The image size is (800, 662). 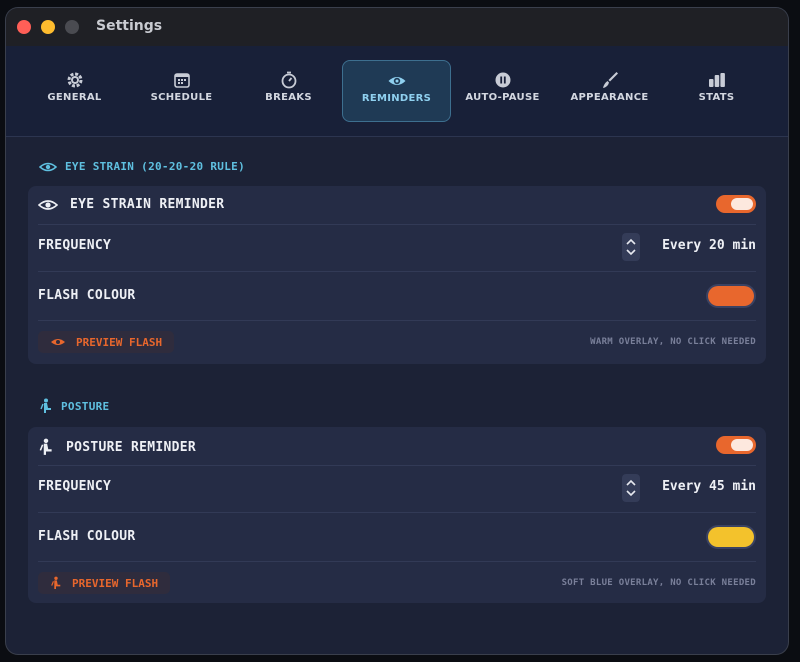 What do you see at coordinates (397, 446) in the screenshot?
I see `posture-header-row: POSTURE REMINDER` at bounding box center [397, 446].